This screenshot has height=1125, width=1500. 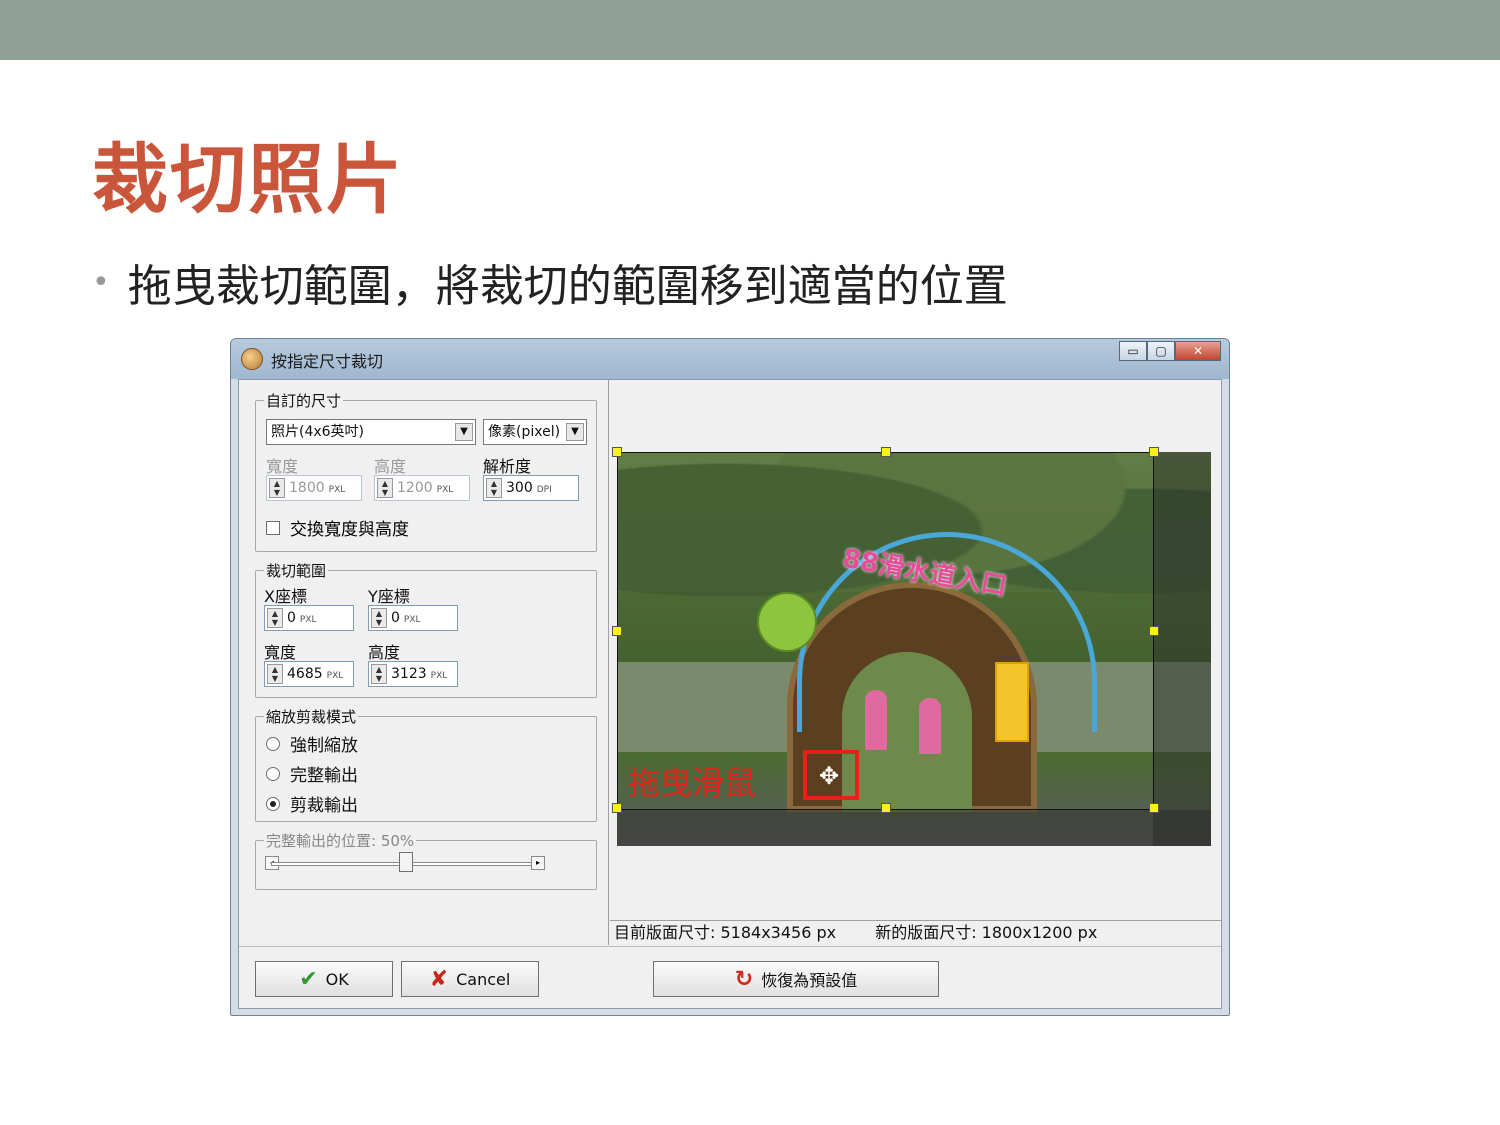 I want to click on y-value: 0, so click(x=395, y=618).